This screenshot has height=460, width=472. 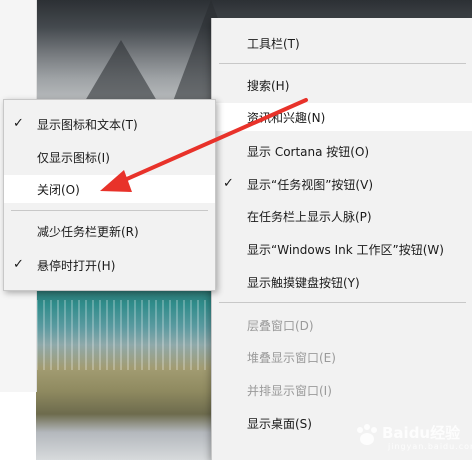 What do you see at coordinates (291, 357) in the screenshot?
I see `menu-item-label: 堆叠显示窗口(E)` at bounding box center [291, 357].